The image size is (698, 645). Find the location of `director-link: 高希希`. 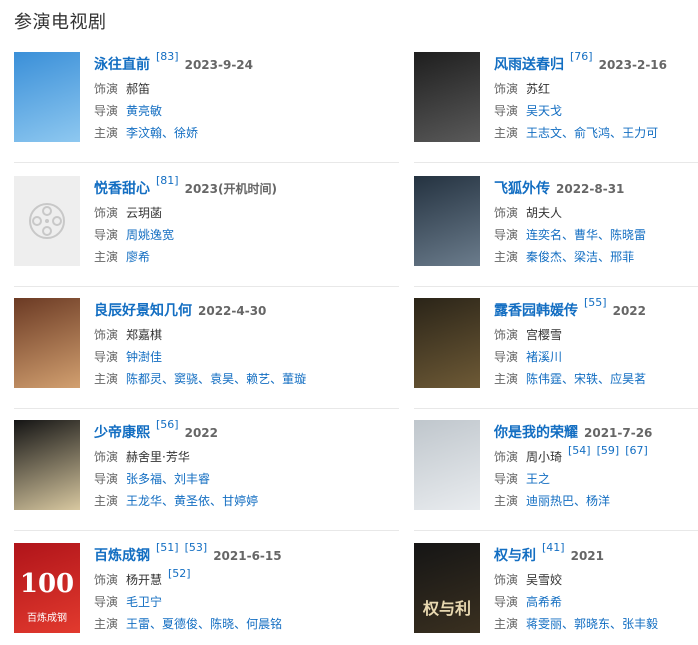

director-link: 高希希 is located at coordinates (544, 602).